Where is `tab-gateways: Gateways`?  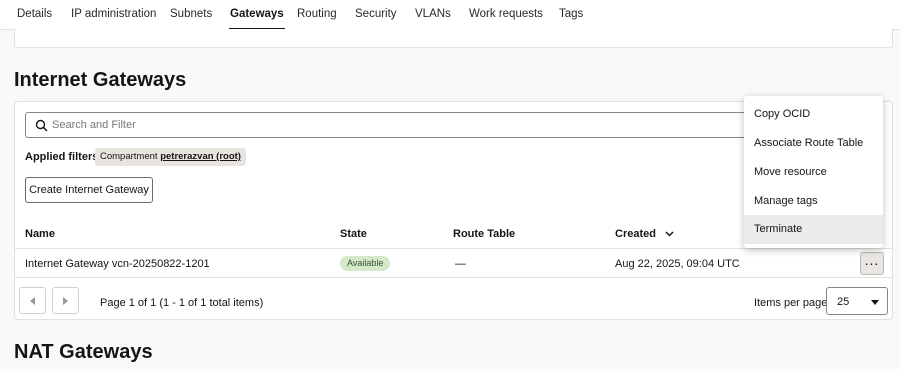 tab-gateways: Gateways is located at coordinates (257, 19).